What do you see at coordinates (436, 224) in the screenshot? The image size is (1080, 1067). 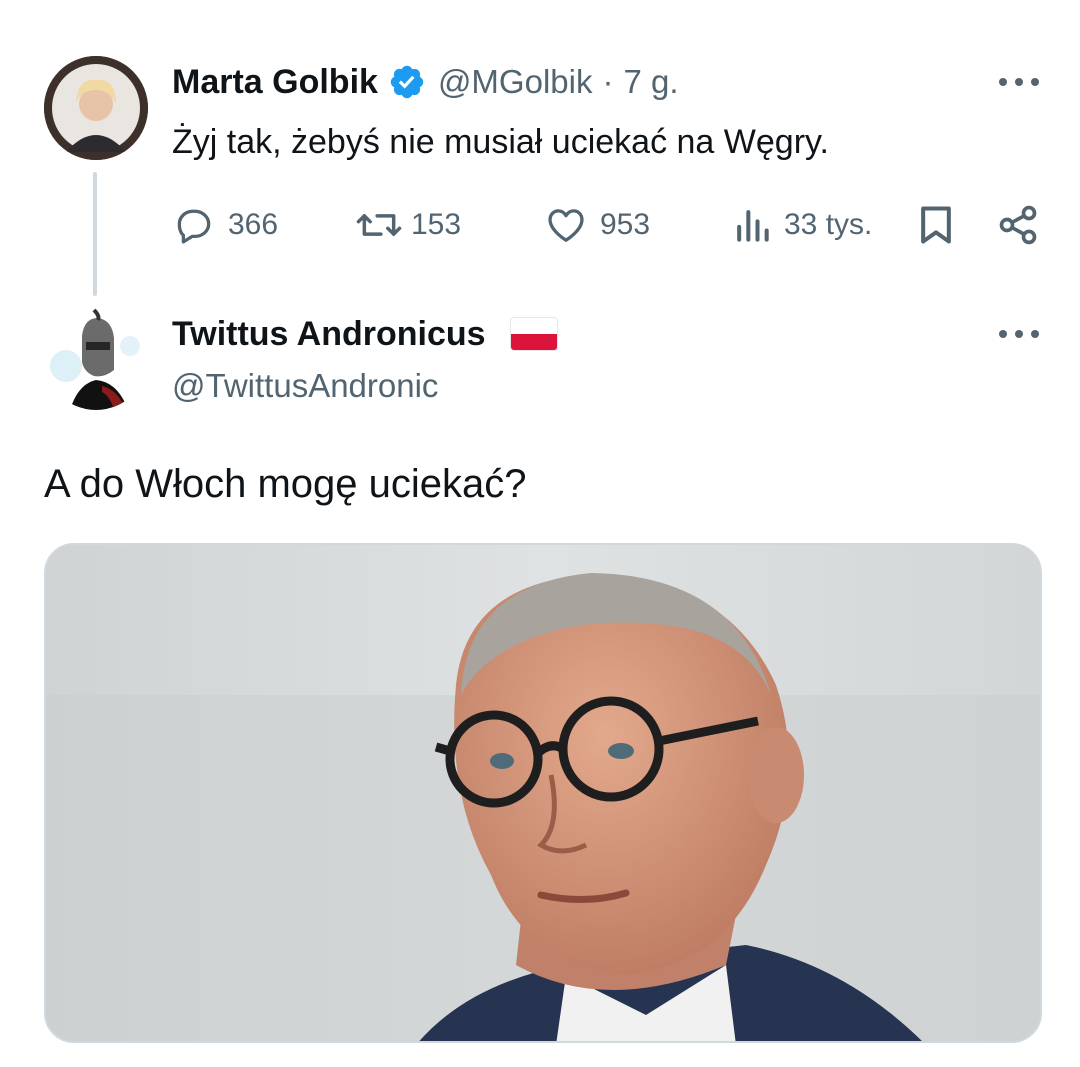 I see `retweet-count: 153` at bounding box center [436, 224].